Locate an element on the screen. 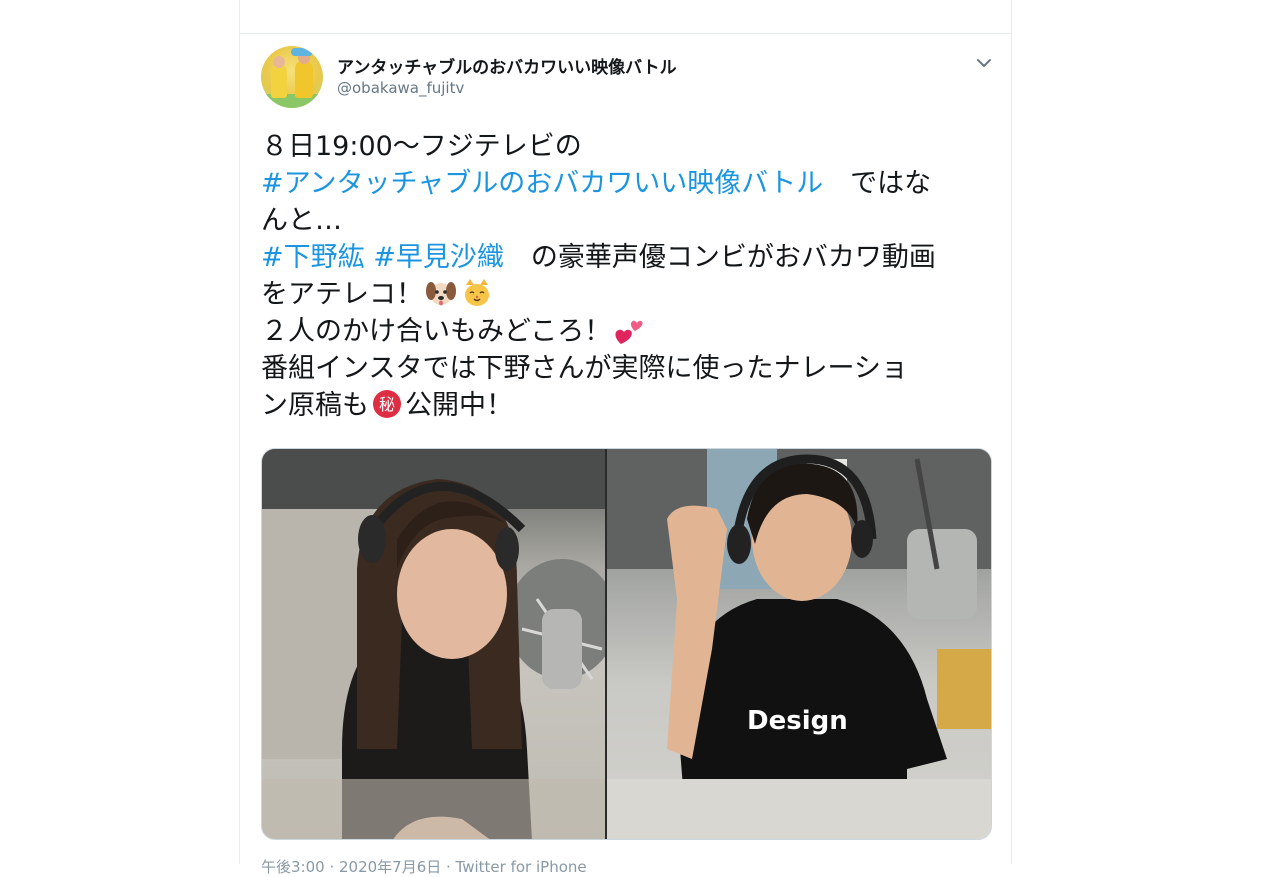 The image size is (1280, 877). tweet-line: ８日19:00〜フジテレビの is located at coordinates (421, 146).